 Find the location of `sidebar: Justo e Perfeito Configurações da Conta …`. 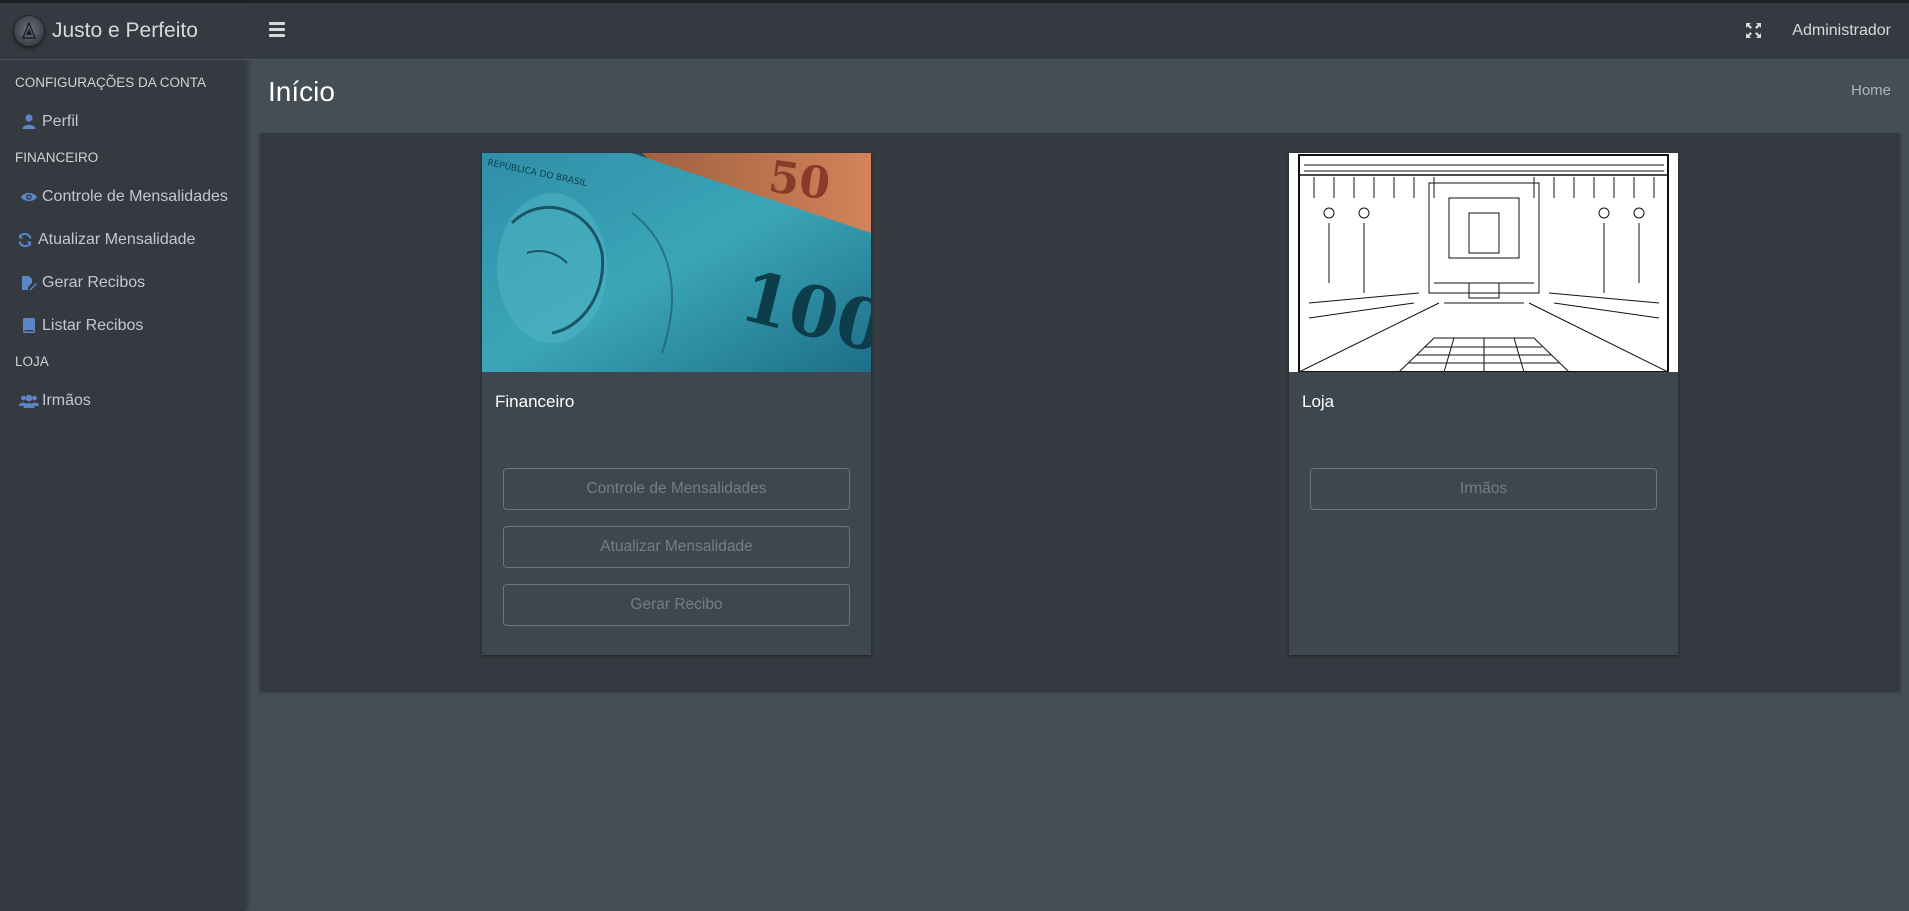

sidebar: Justo e Perfeito Configurações da Conta … is located at coordinates (122, 457).